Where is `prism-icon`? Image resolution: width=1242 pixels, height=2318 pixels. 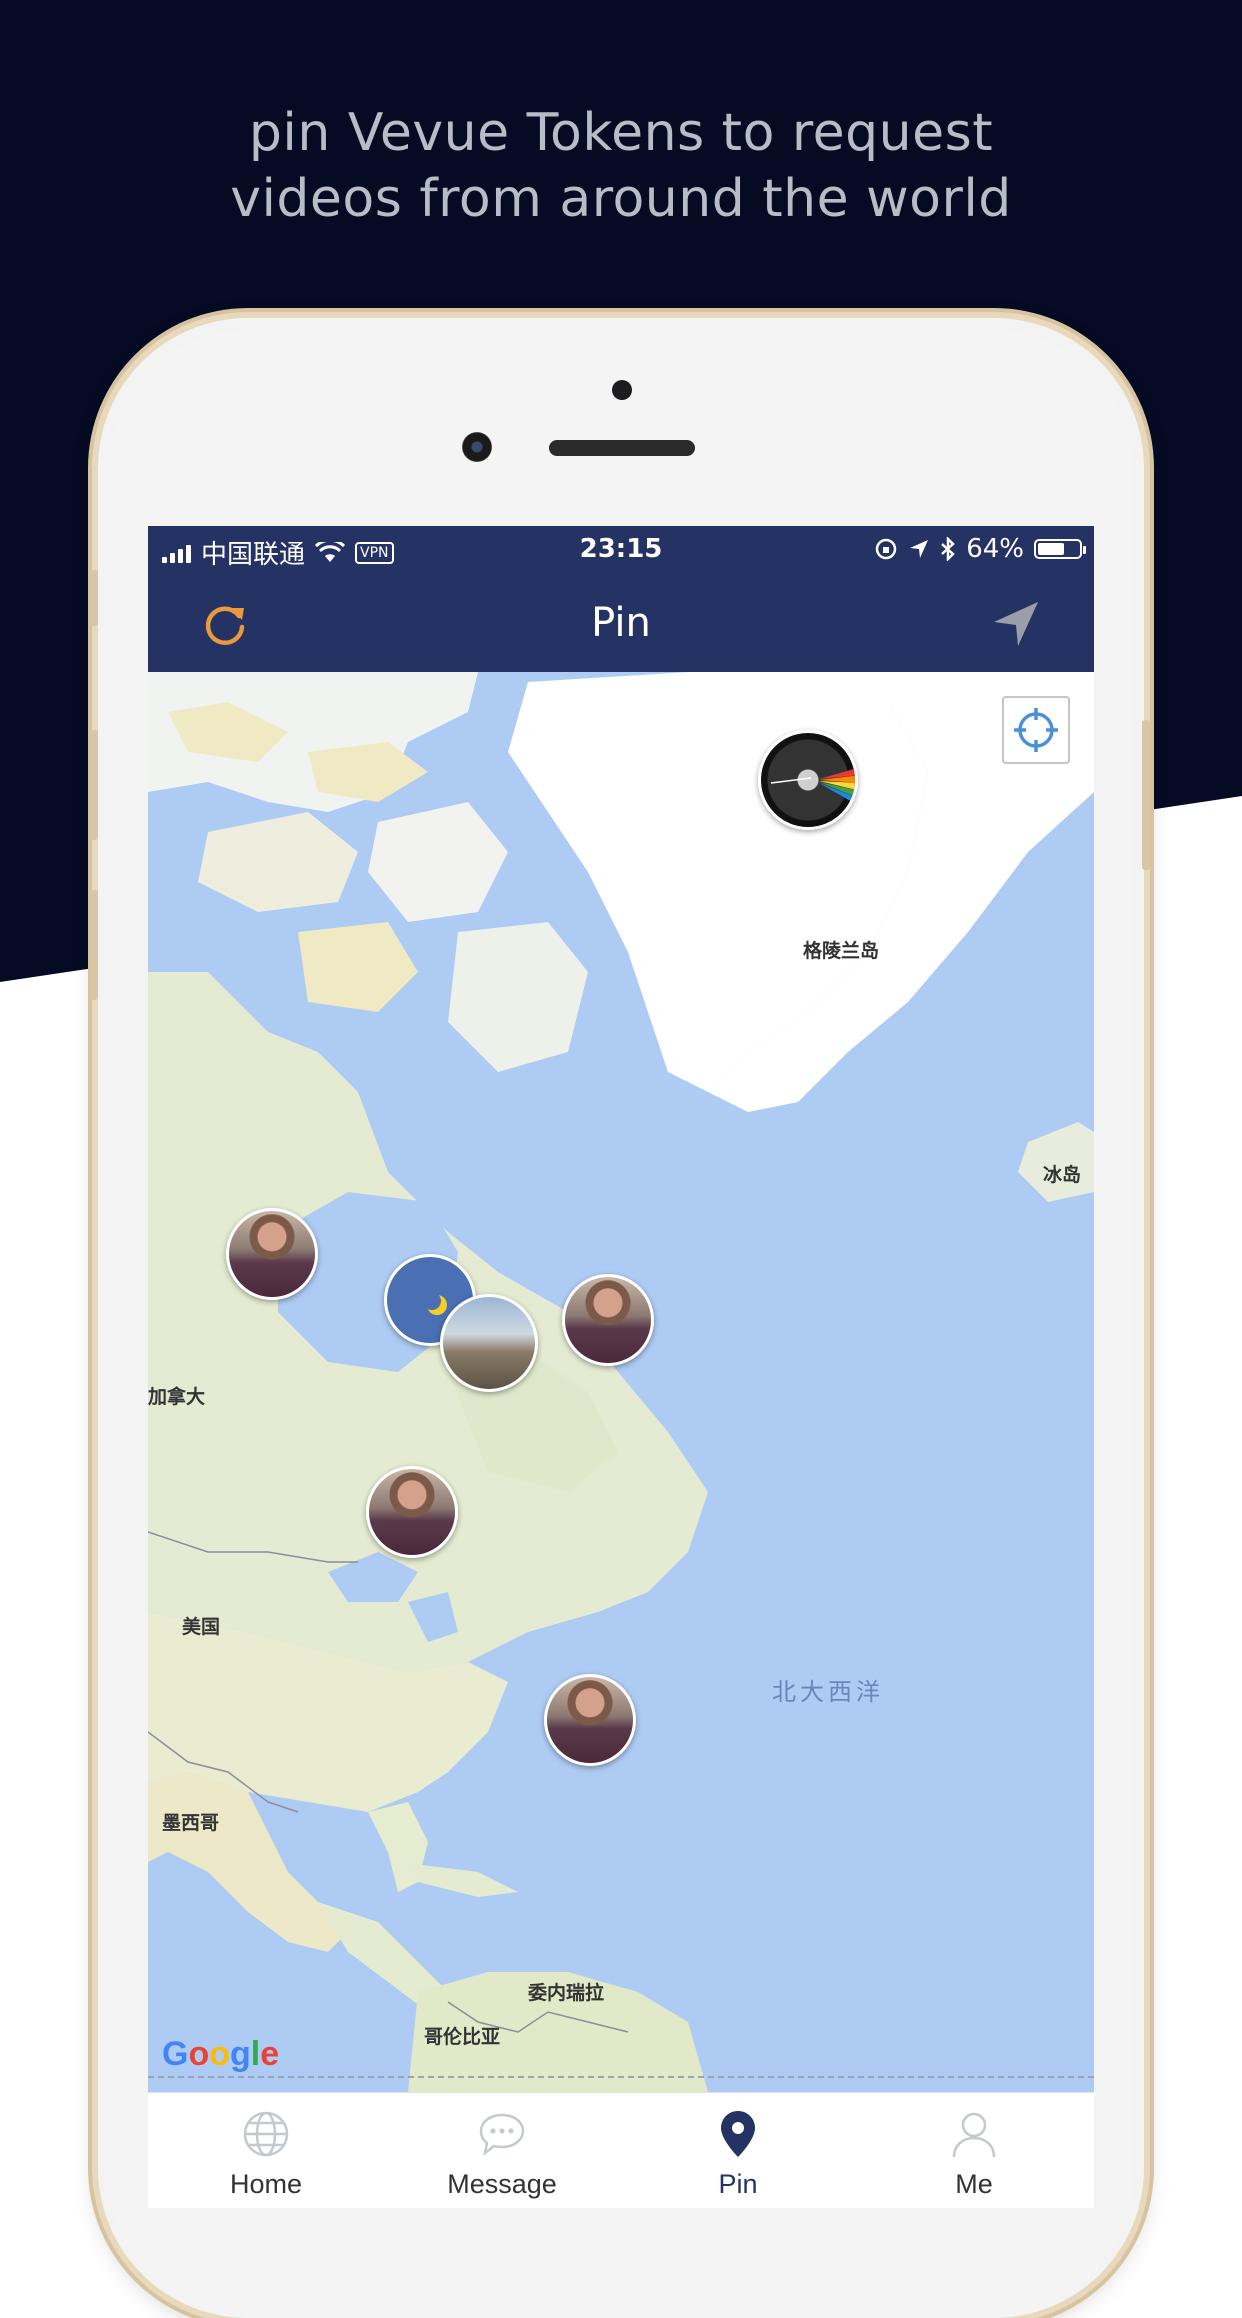
prism-icon is located at coordinates (812, 786).